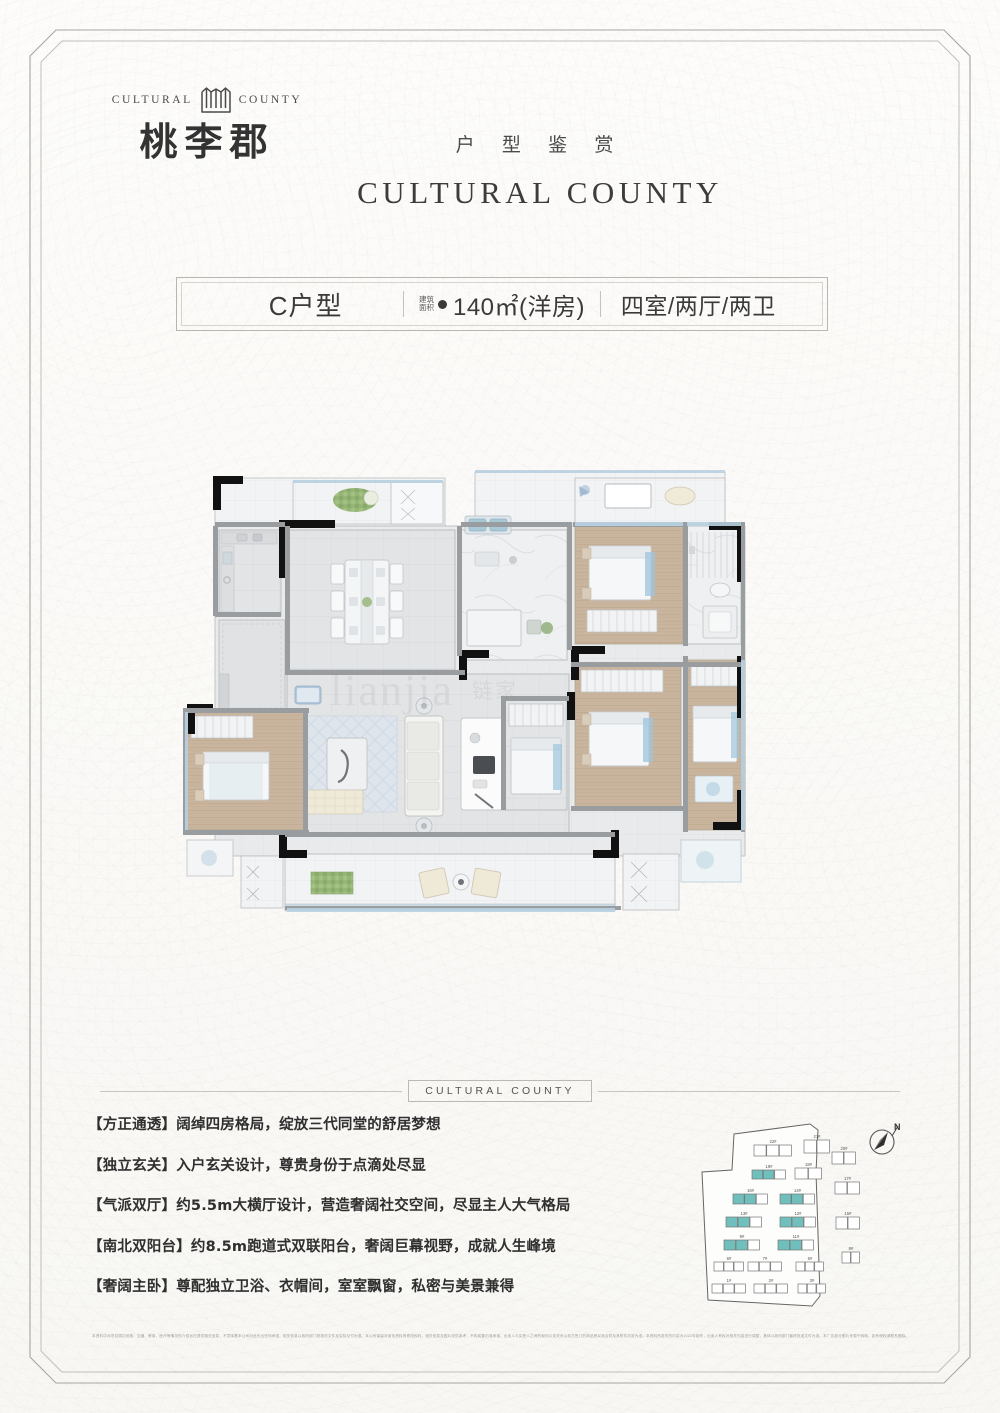 The height and width of the screenshot is (1413, 1000). I want to click on site-building-label: 14#, so click(798, 1190).